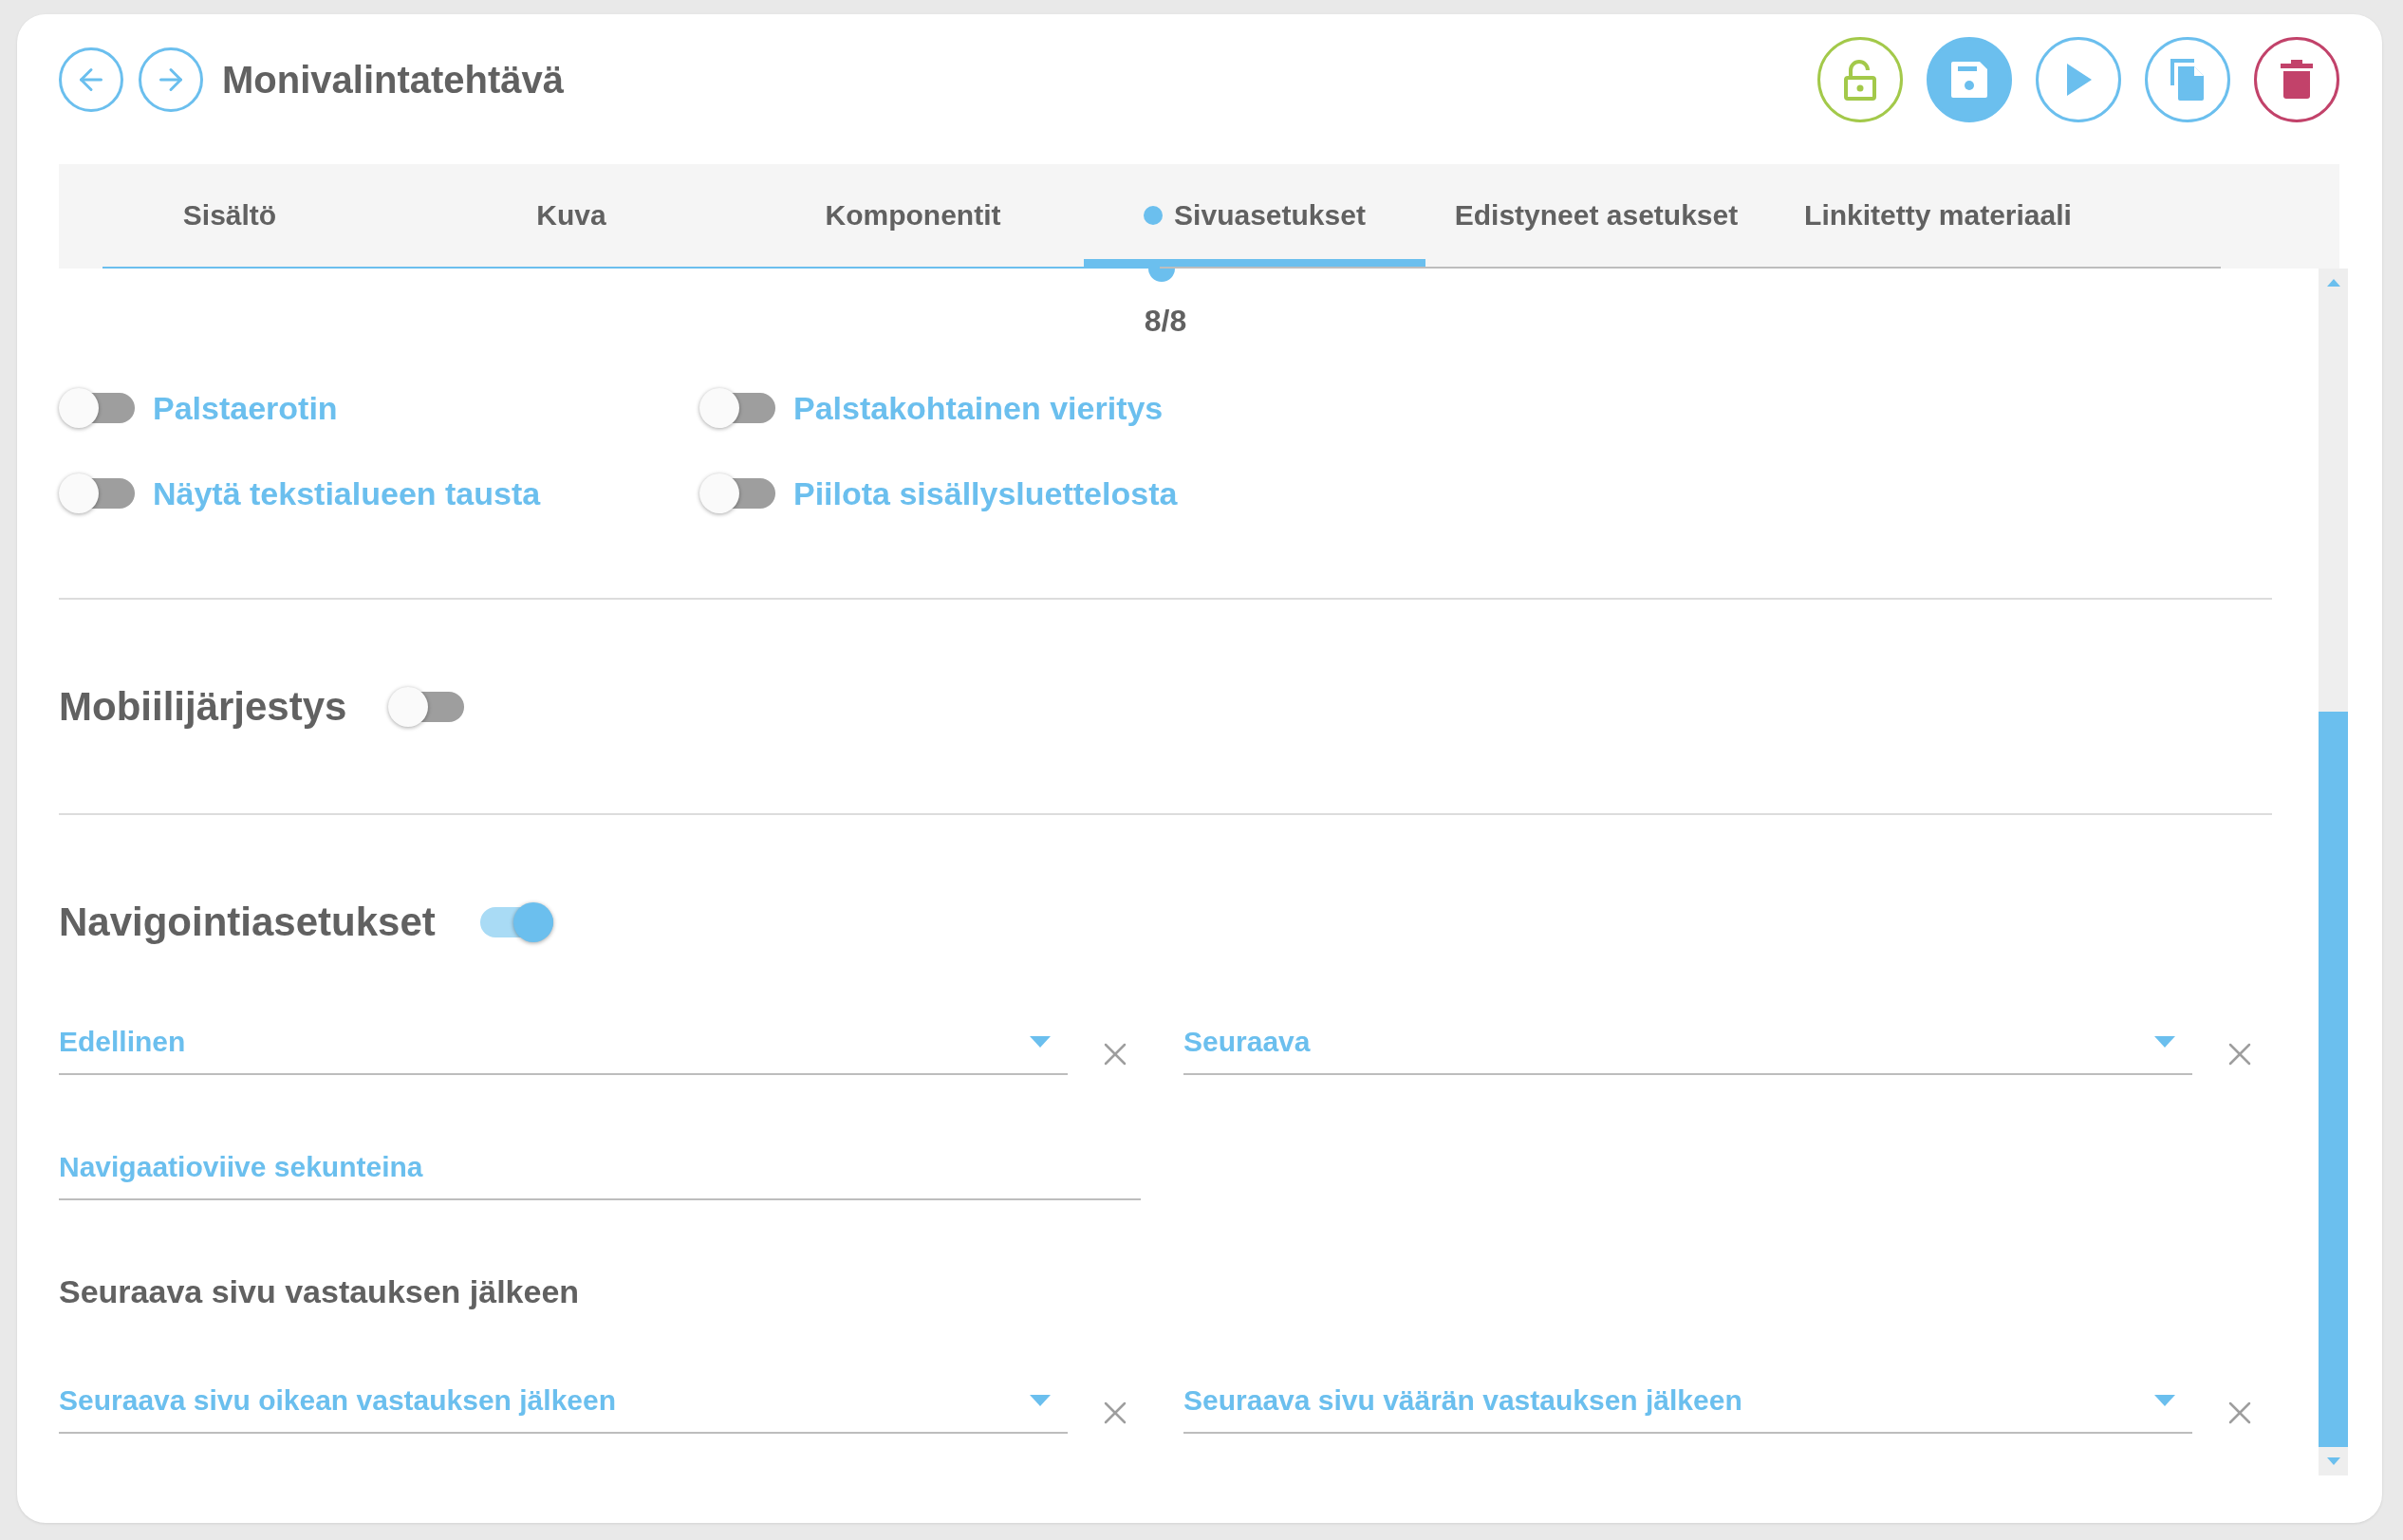 The width and height of the screenshot is (2403, 1540). Describe the element at coordinates (1596, 215) in the screenshot. I see `tab: Edistyneet asetukset` at that location.